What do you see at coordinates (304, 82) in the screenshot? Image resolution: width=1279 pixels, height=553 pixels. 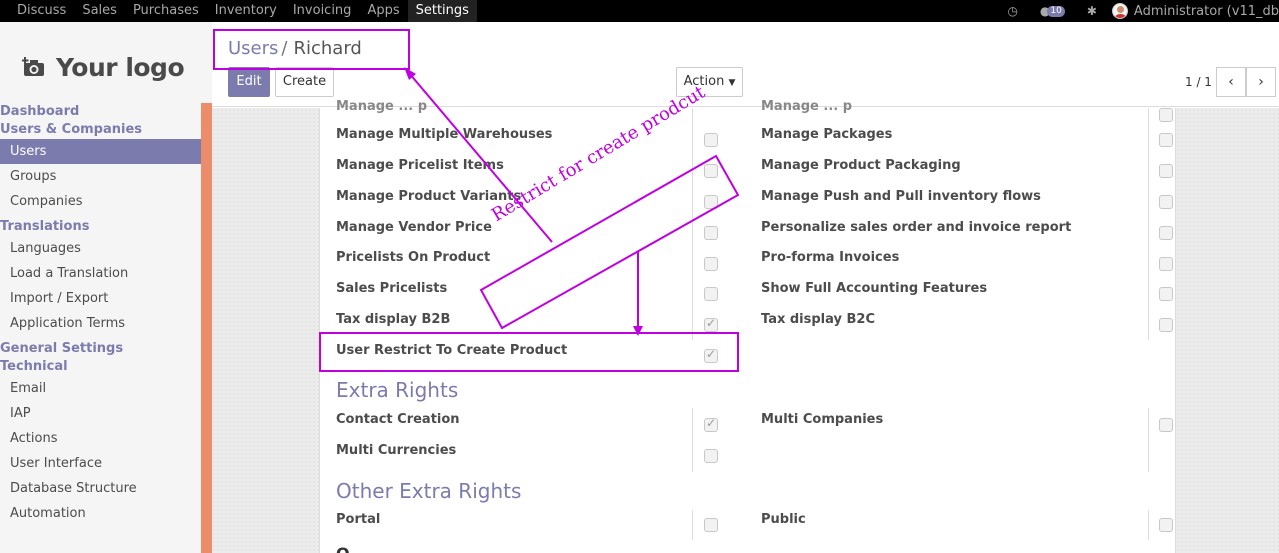 I see `create-button: Create` at bounding box center [304, 82].